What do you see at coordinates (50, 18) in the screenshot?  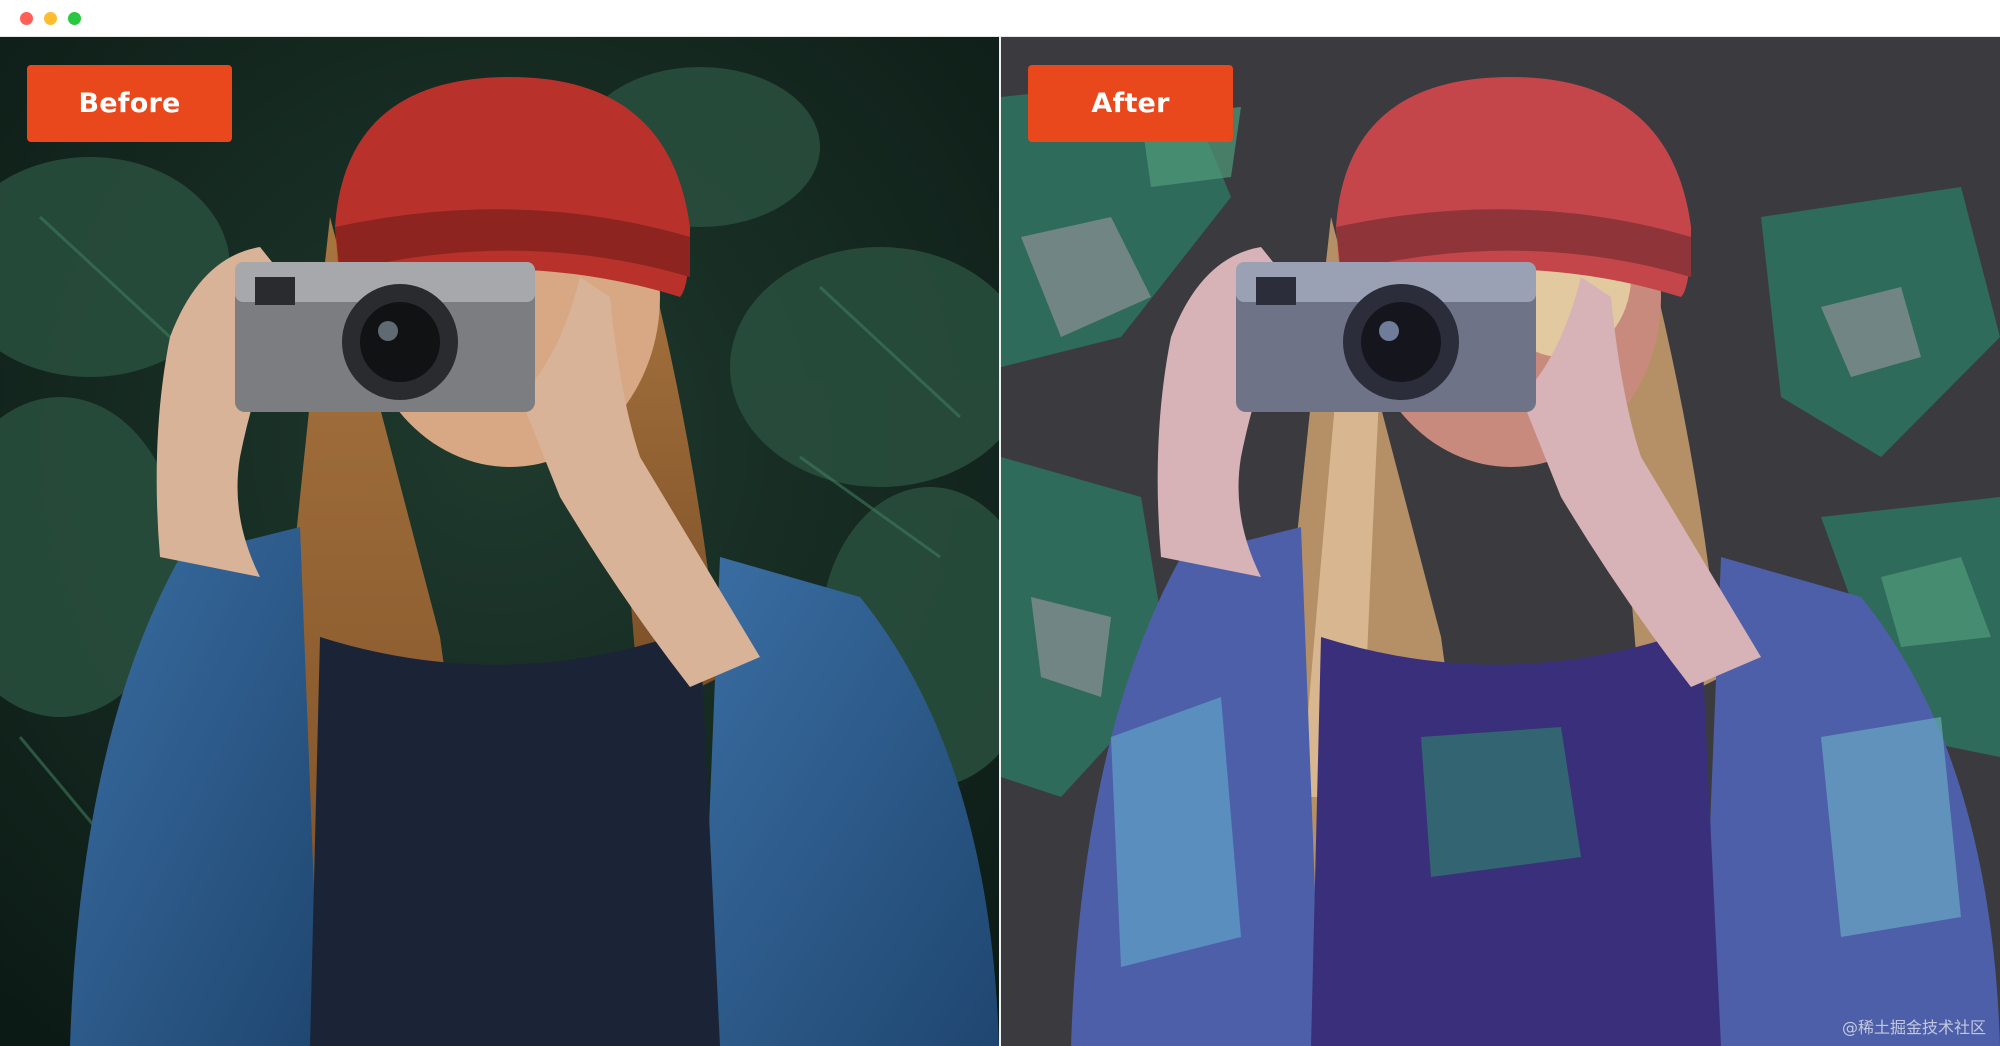 I see `minimize-window-icon` at bounding box center [50, 18].